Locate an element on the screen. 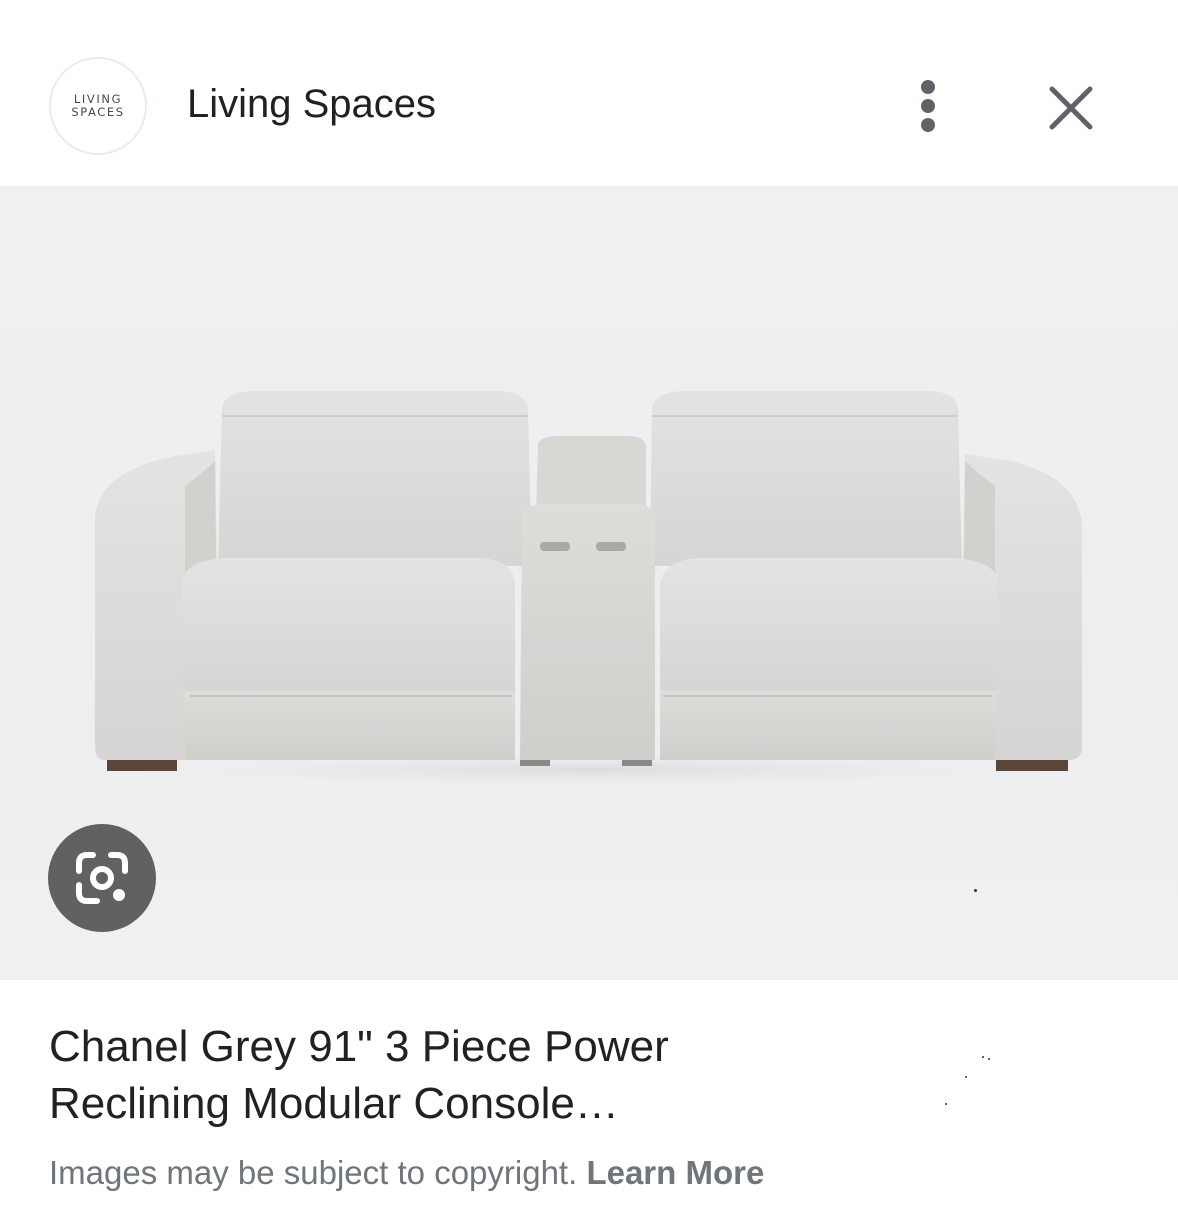 Image resolution: width=1178 pixels, height=1216 pixels. learn-more-link: Learn More is located at coordinates (675, 1172).